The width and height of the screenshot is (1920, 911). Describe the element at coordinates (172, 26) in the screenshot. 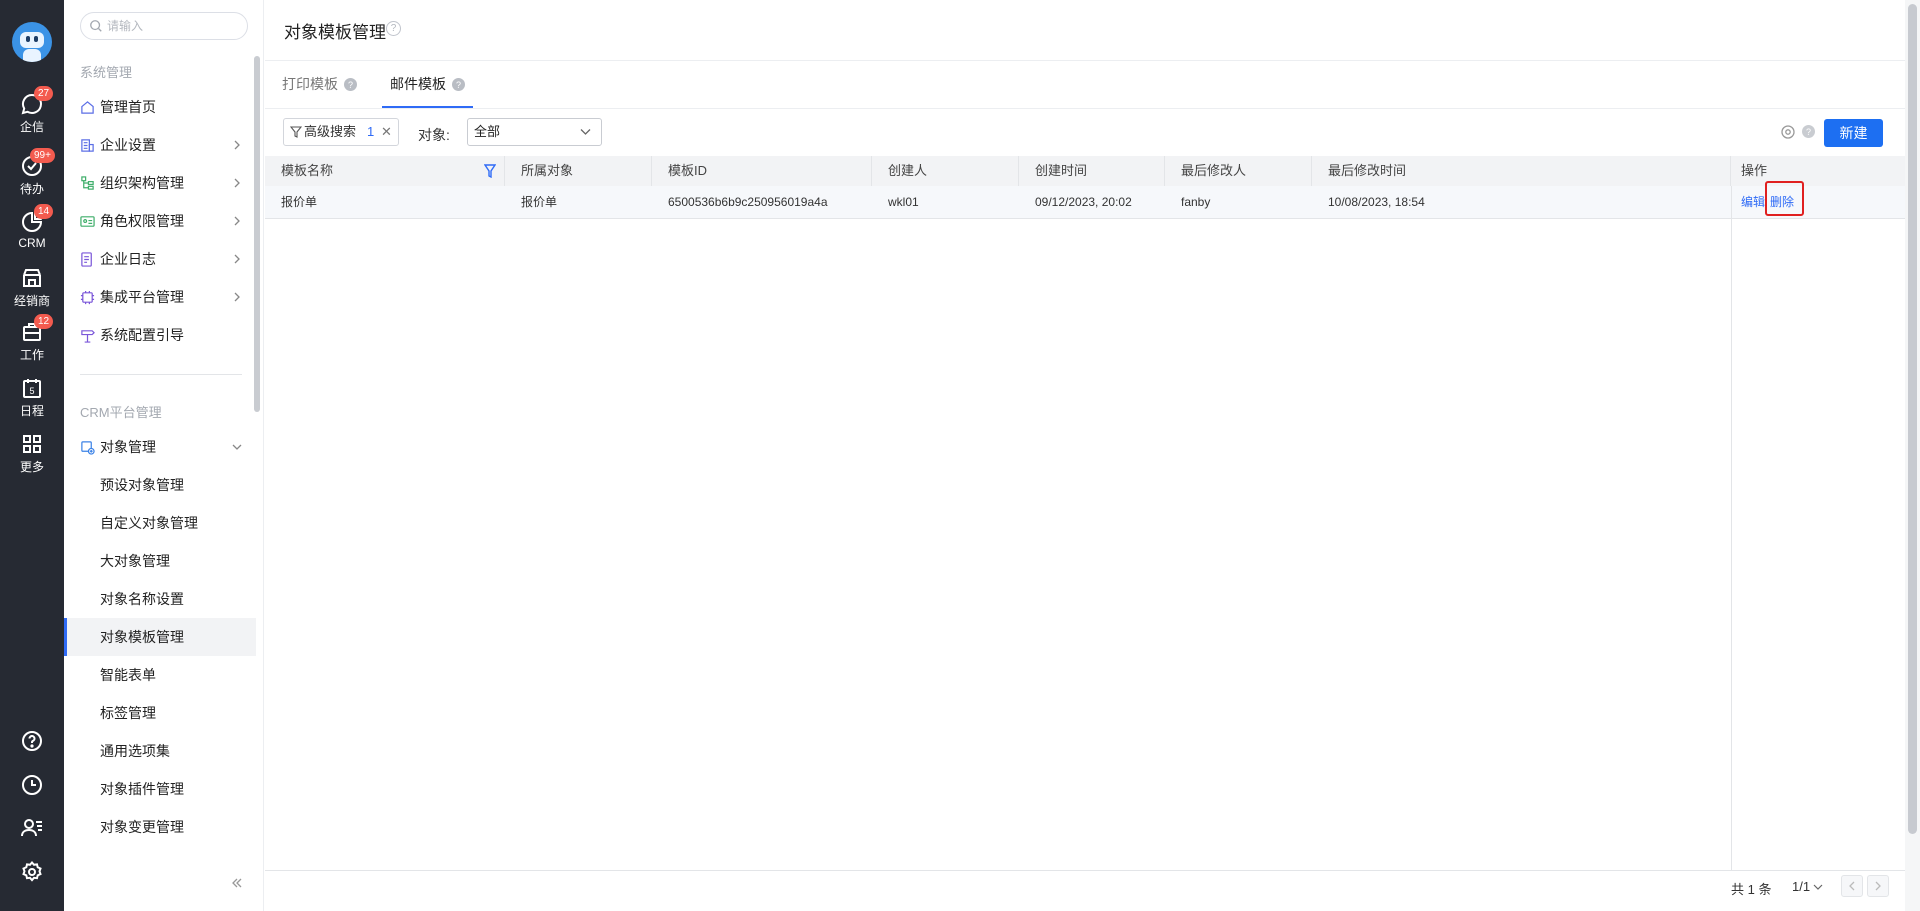

I see `search-input` at that location.